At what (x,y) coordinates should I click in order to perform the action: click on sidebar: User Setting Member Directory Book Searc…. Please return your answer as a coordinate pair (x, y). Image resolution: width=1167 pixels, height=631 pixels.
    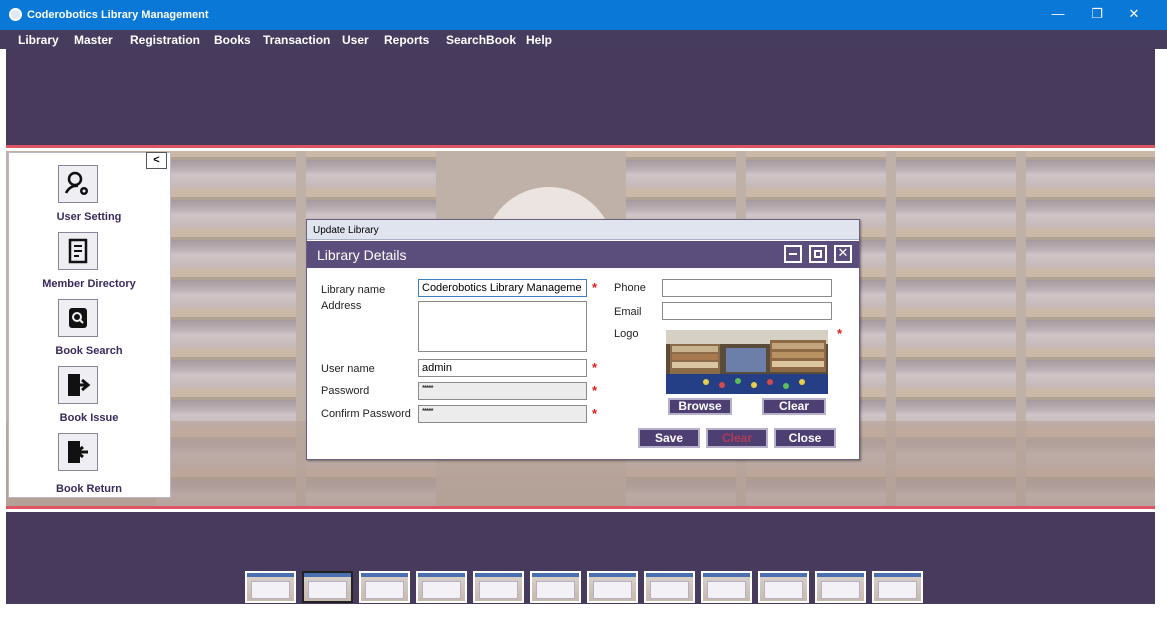
    Looking at the image, I should click on (89, 325).